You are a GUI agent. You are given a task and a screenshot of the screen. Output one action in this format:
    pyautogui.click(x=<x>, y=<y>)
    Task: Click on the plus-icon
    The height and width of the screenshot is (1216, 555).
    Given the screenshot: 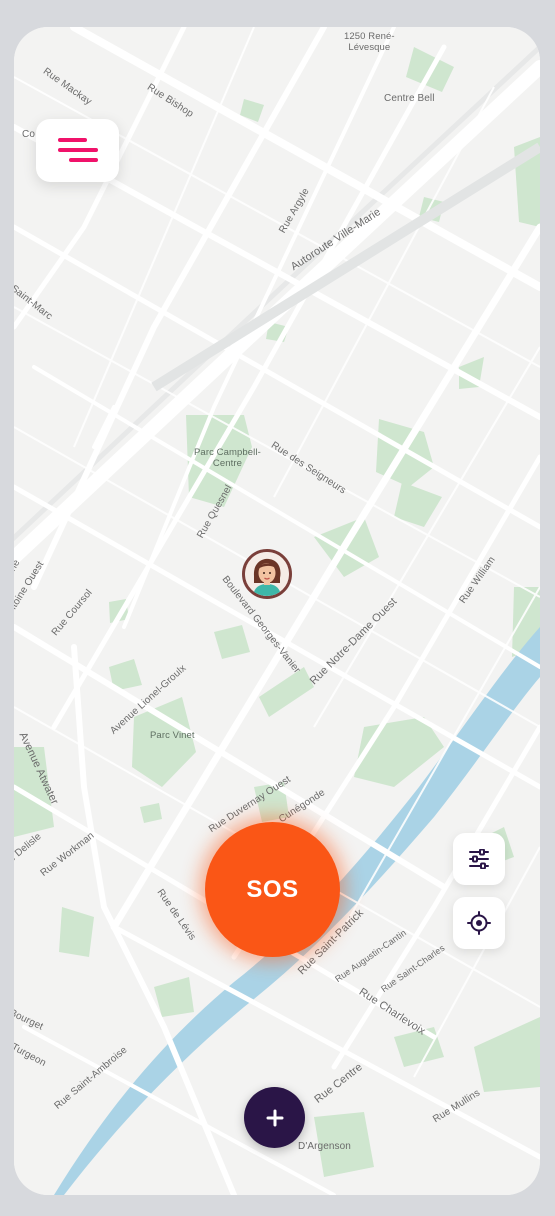 What is the action you would take?
    pyautogui.click(x=274, y=1117)
    